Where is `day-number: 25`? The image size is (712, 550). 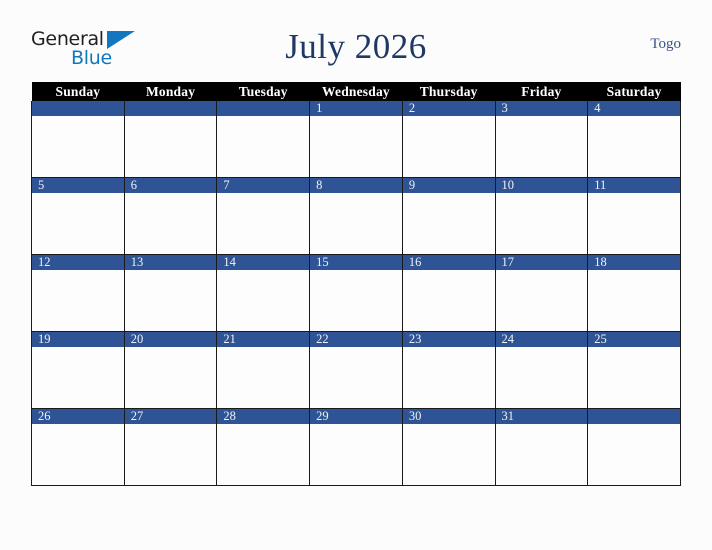 day-number: 25 is located at coordinates (634, 339).